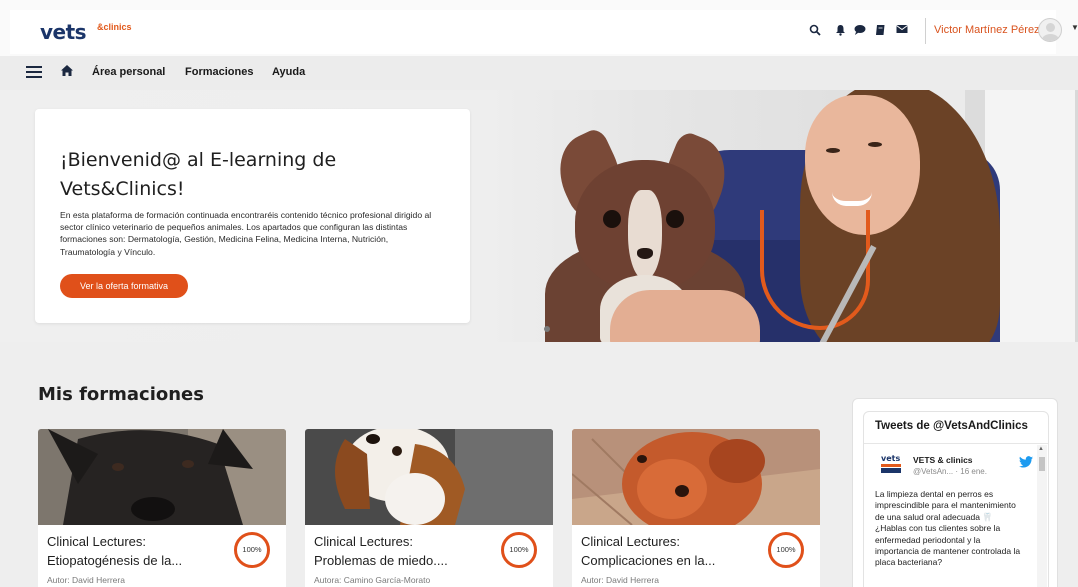 This screenshot has height=587, width=1078. Describe the element at coordinates (124, 286) in the screenshot. I see `view-courses-button: Ver la oferta formativa` at that location.